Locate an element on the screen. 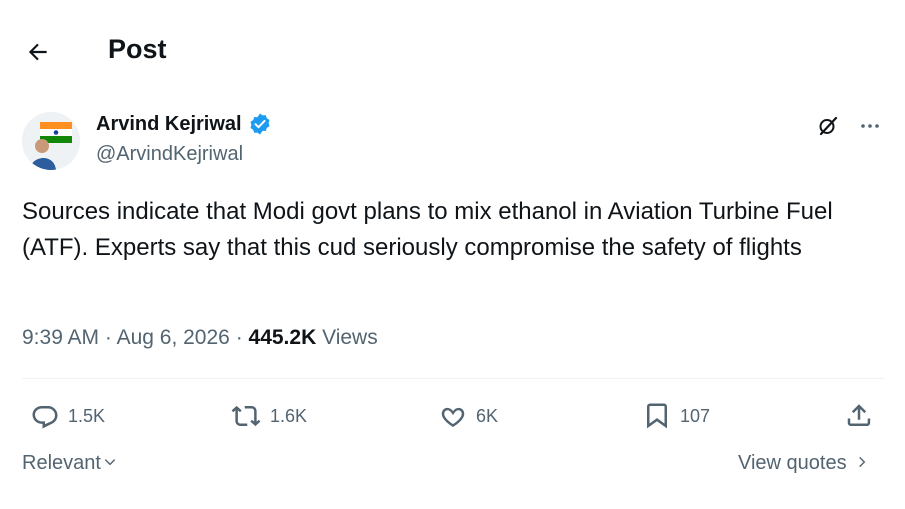  tweet-meta: 9:39 AM · Aug 6, 2026 · 445.2K Views is located at coordinates (200, 337).